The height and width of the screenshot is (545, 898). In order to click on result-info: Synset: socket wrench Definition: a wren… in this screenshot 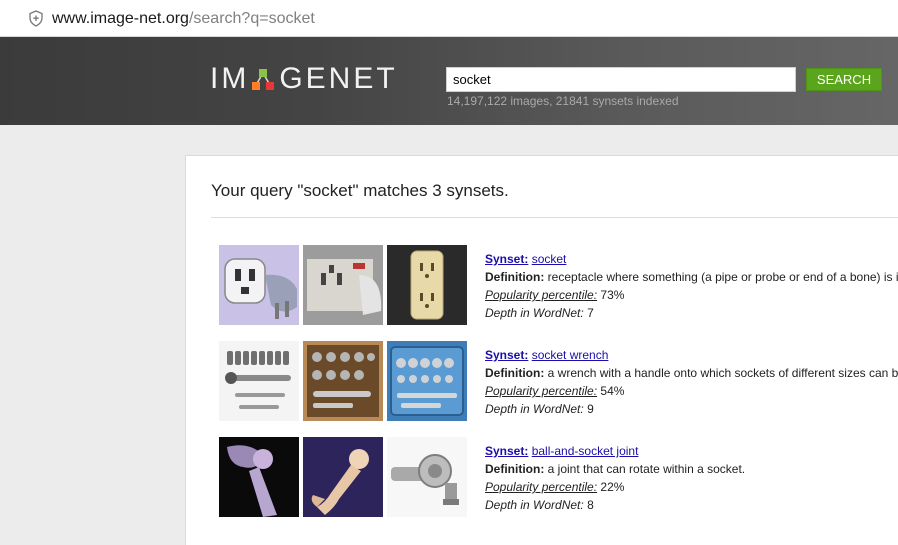, I will do `click(691, 382)`.